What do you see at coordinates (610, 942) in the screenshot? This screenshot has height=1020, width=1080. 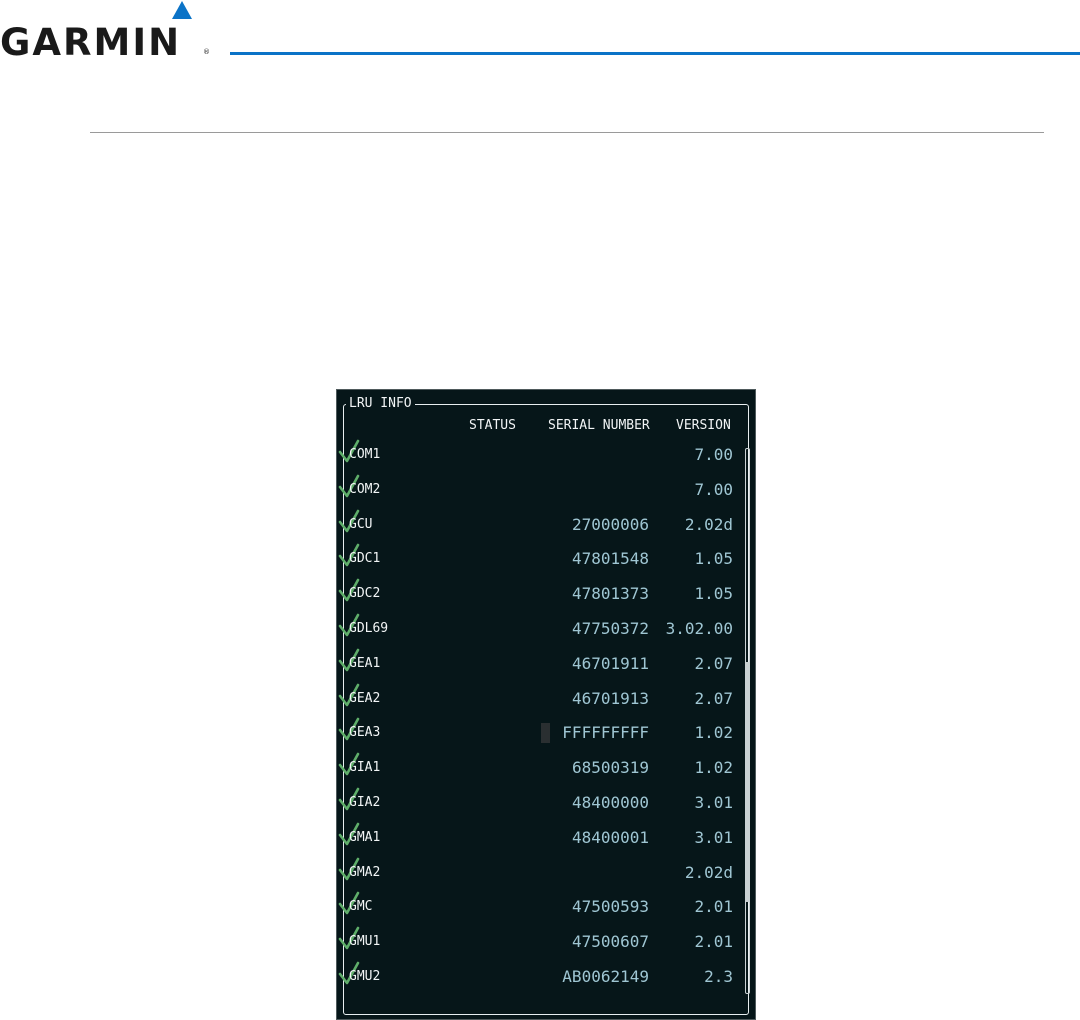 I see `serial-number-value: 47500607` at bounding box center [610, 942].